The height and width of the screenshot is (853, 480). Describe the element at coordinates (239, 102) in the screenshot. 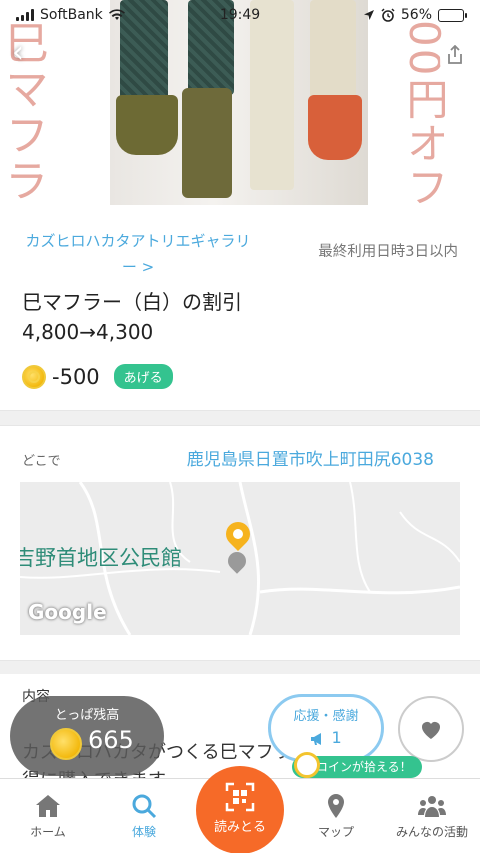

I see `product-photo` at that location.